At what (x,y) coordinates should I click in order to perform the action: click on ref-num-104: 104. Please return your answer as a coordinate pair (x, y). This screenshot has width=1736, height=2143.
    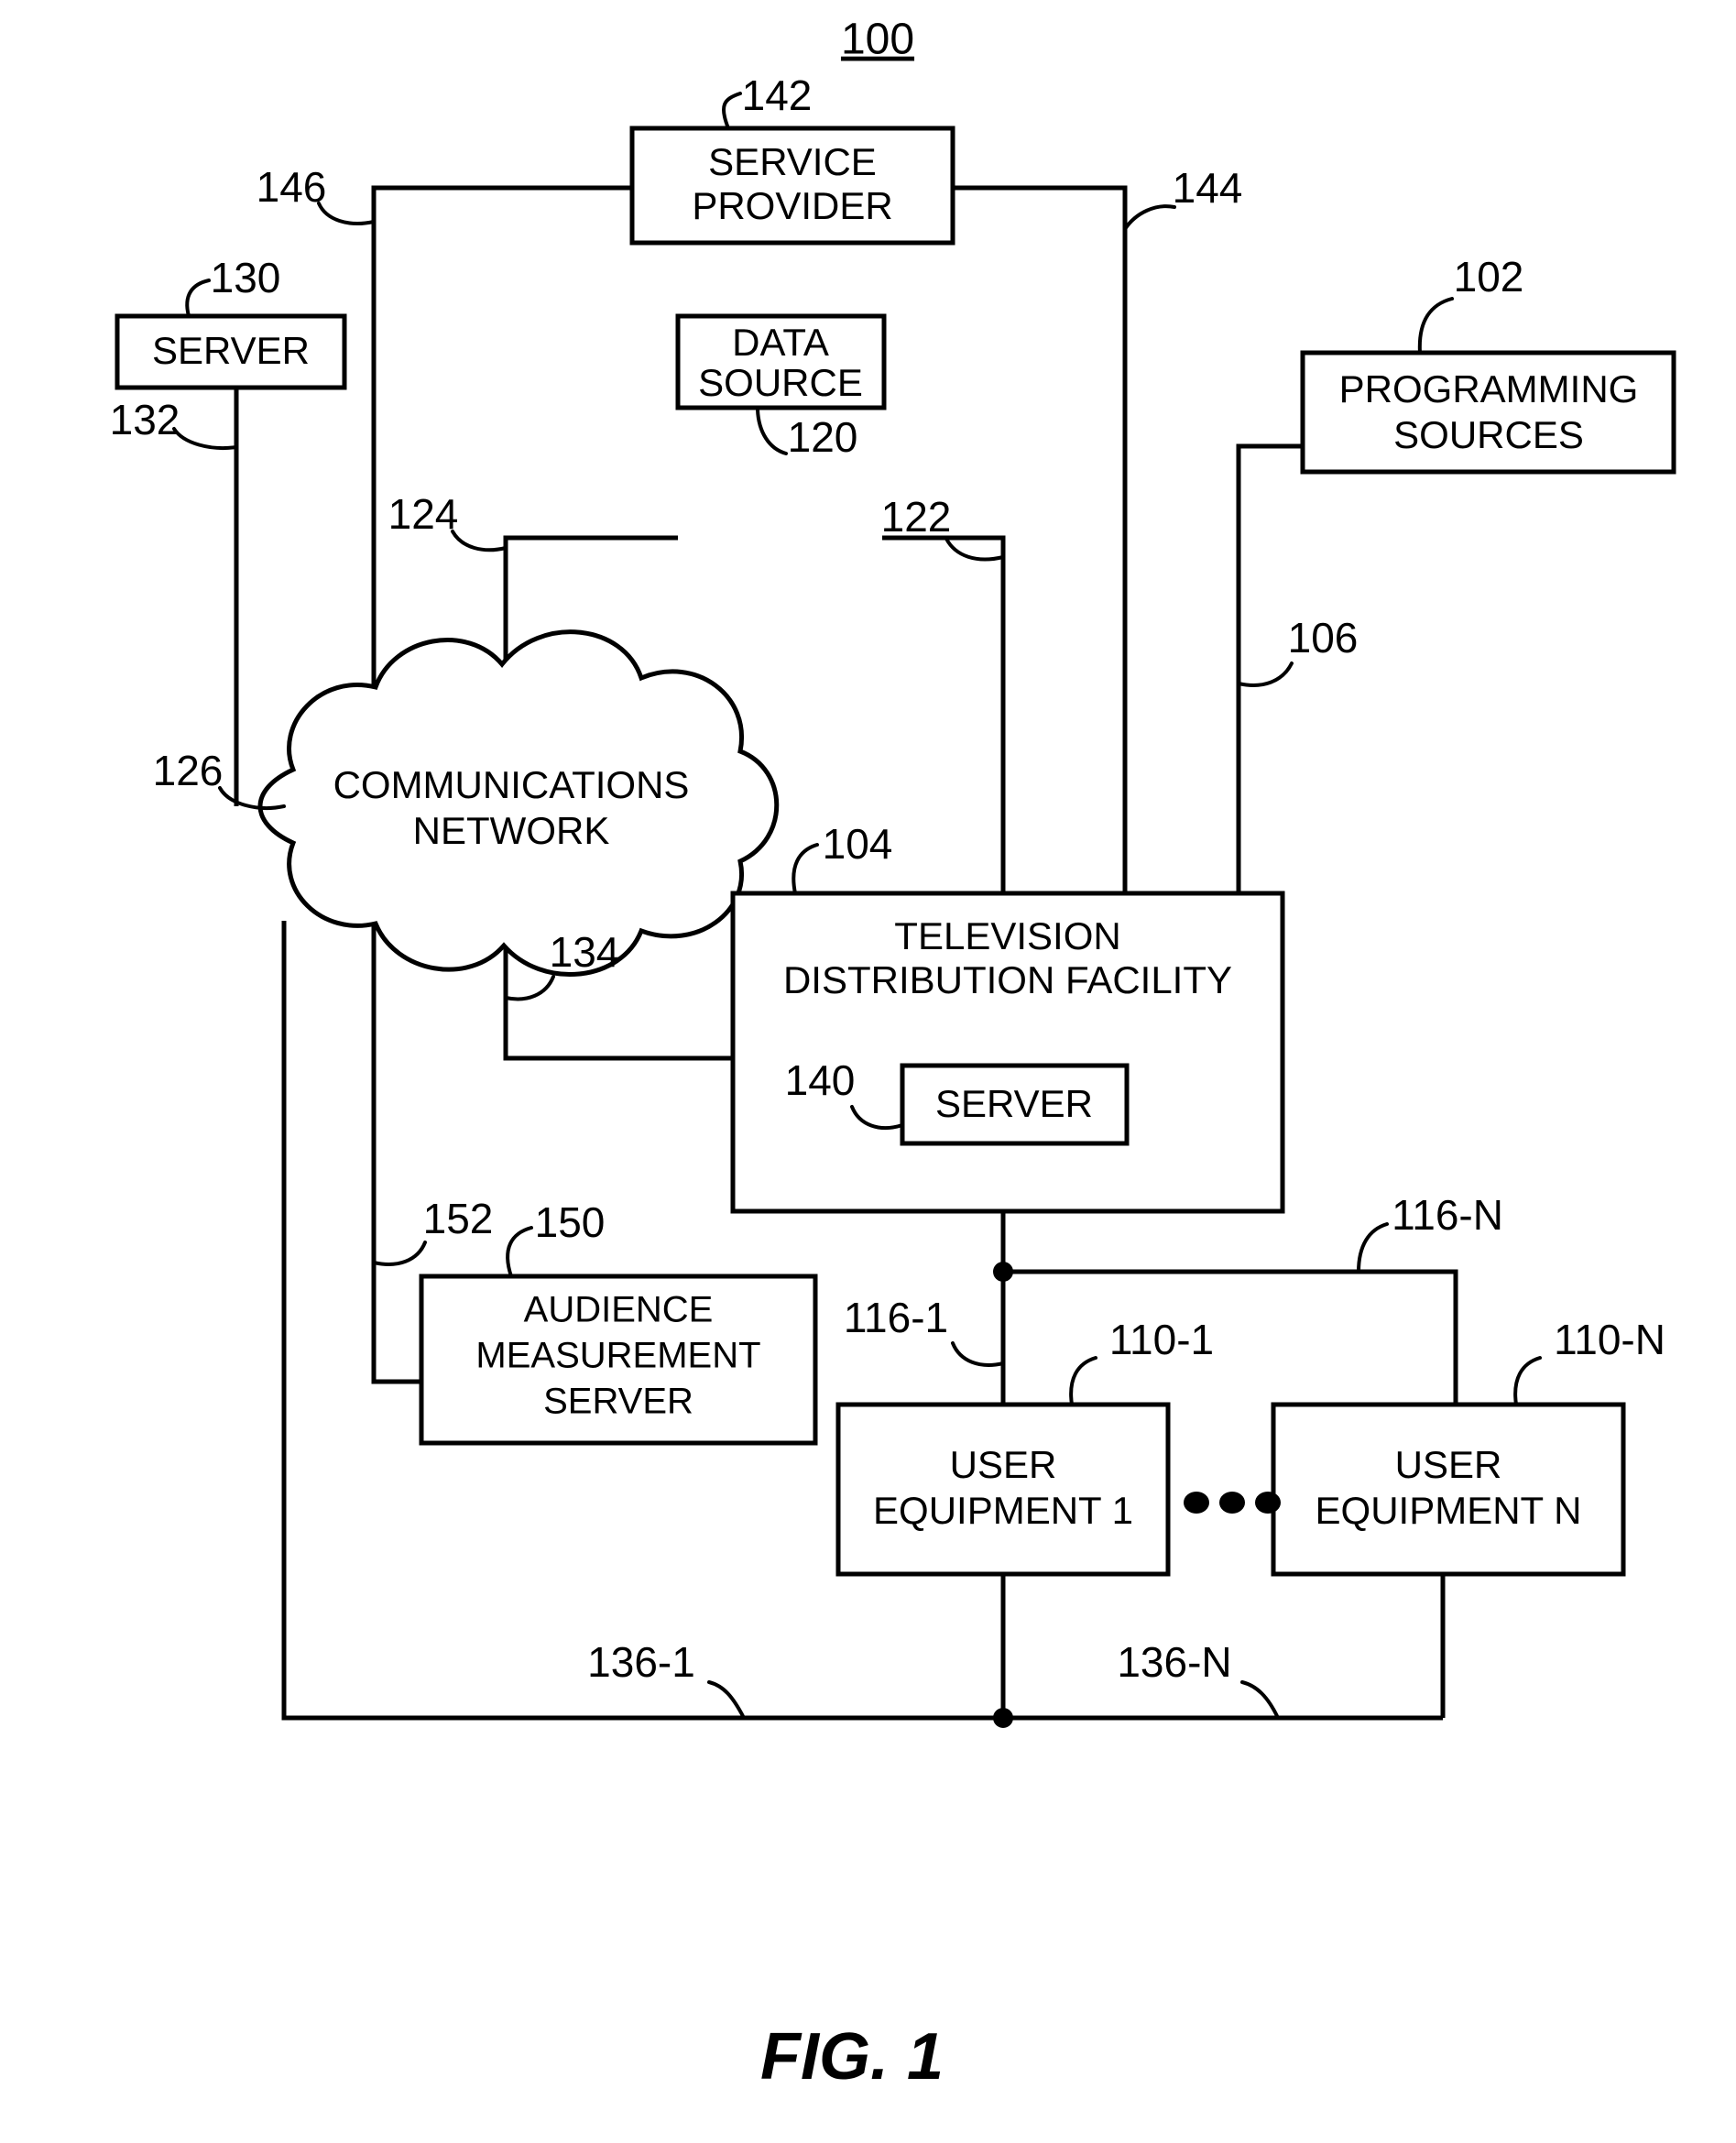
    Looking at the image, I should click on (858, 844).